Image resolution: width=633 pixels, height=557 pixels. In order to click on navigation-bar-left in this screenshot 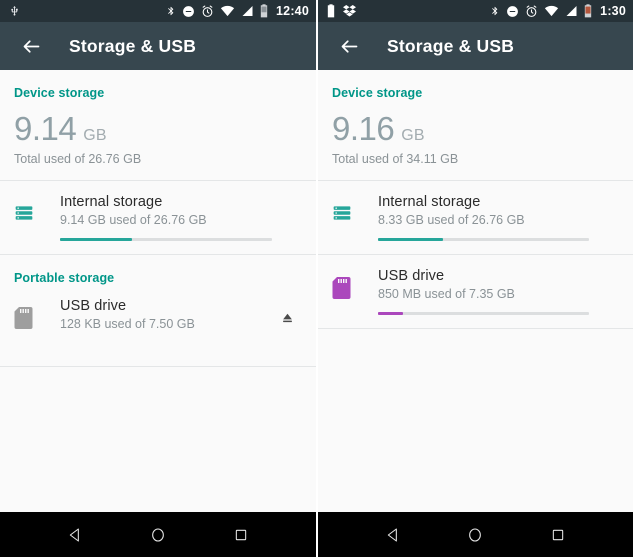, I will do `click(158, 534)`.